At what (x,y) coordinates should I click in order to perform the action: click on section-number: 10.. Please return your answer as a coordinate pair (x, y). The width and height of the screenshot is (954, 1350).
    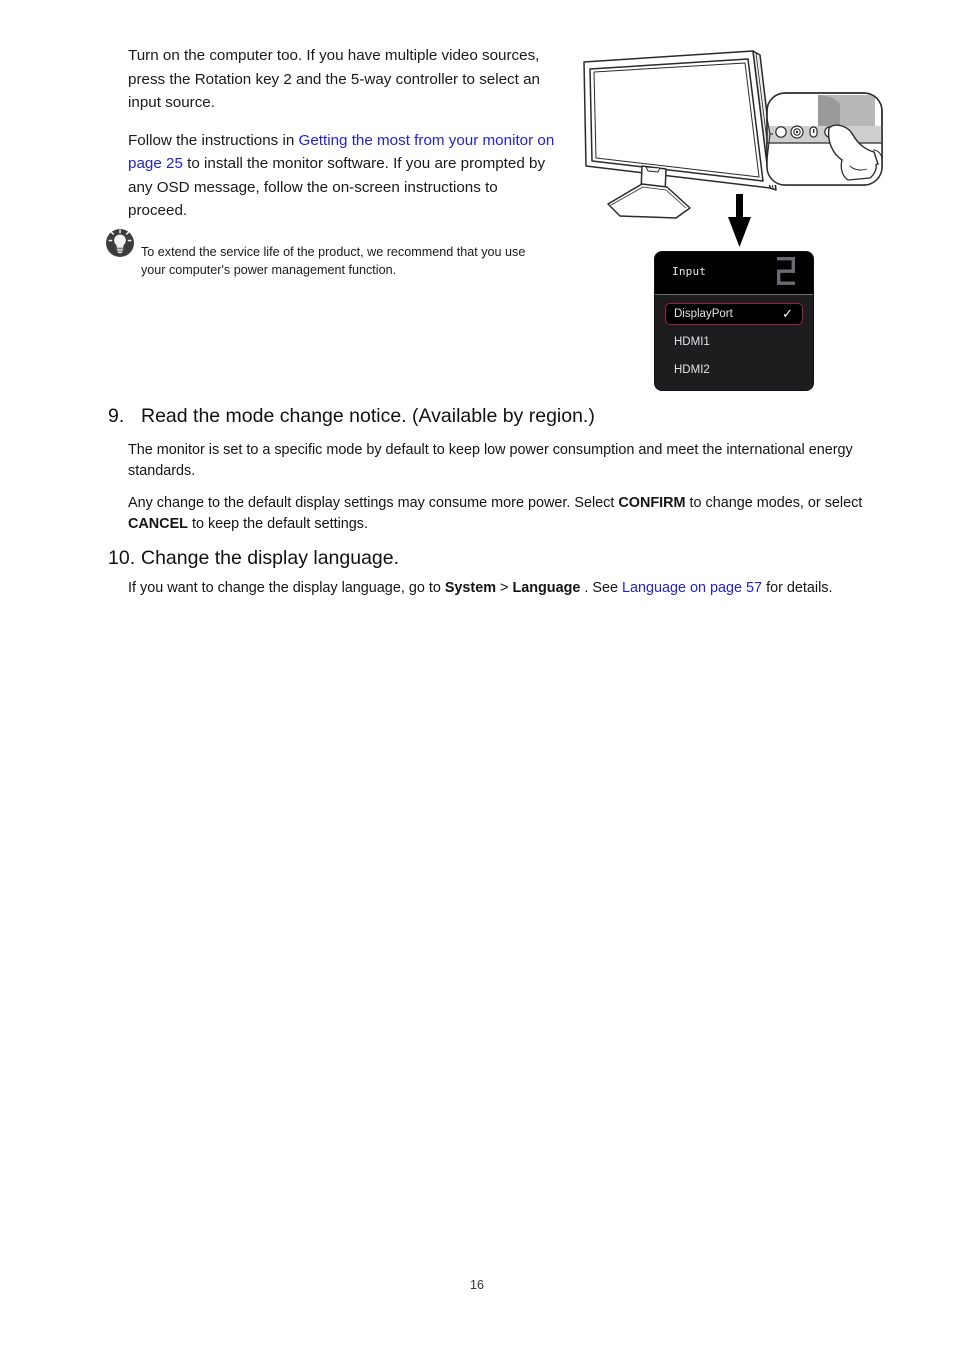
    Looking at the image, I should click on (122, 558).